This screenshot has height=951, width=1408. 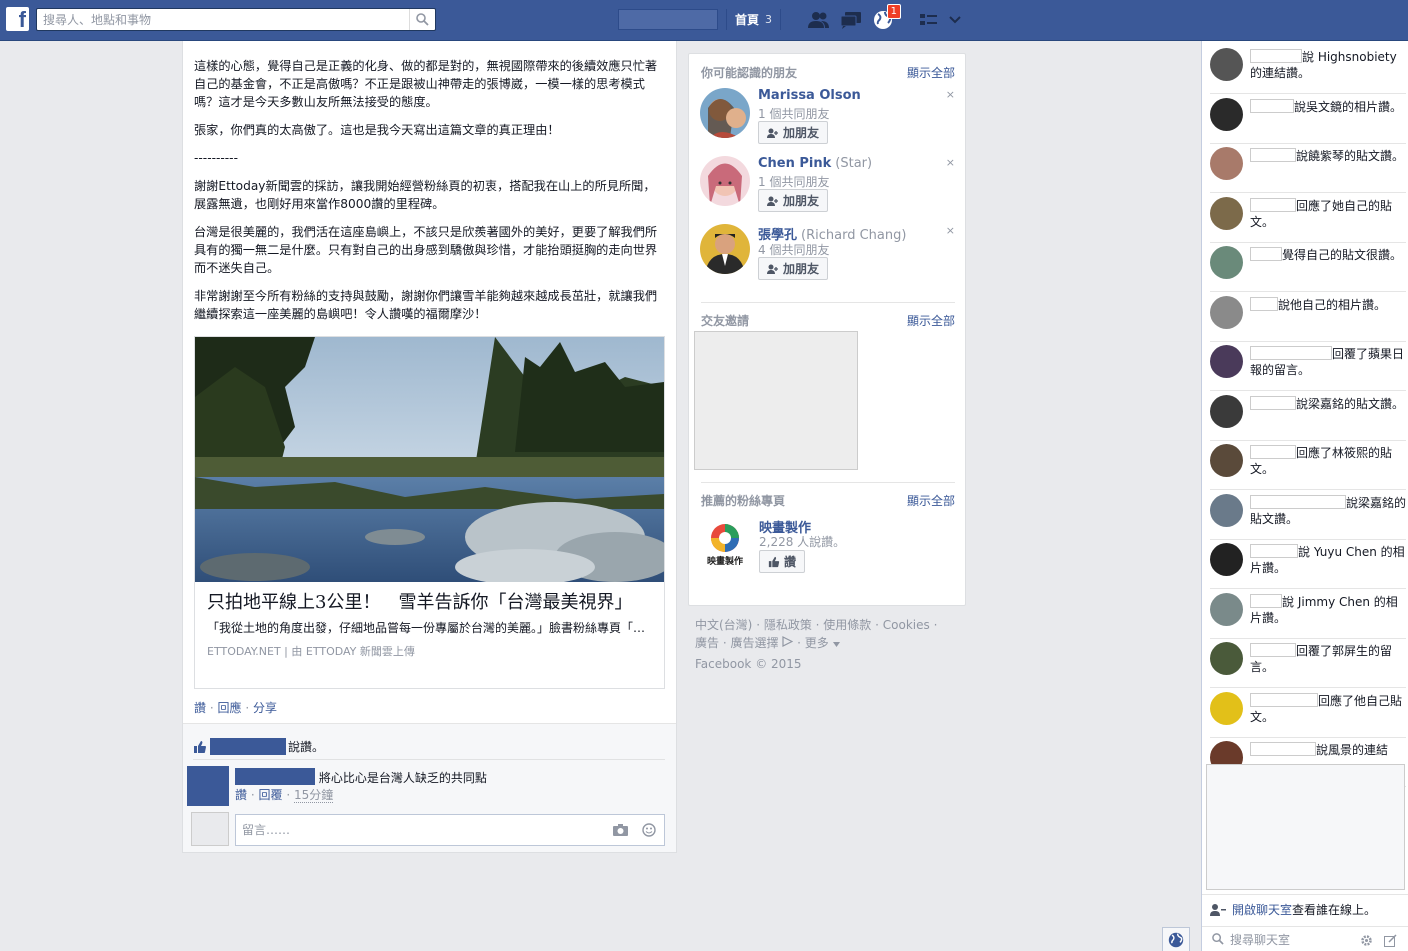 What do you see at coordinates (241, 795) in the screenshot?
I see `comment-like-link: 讚` at bounding box center [241, 795].